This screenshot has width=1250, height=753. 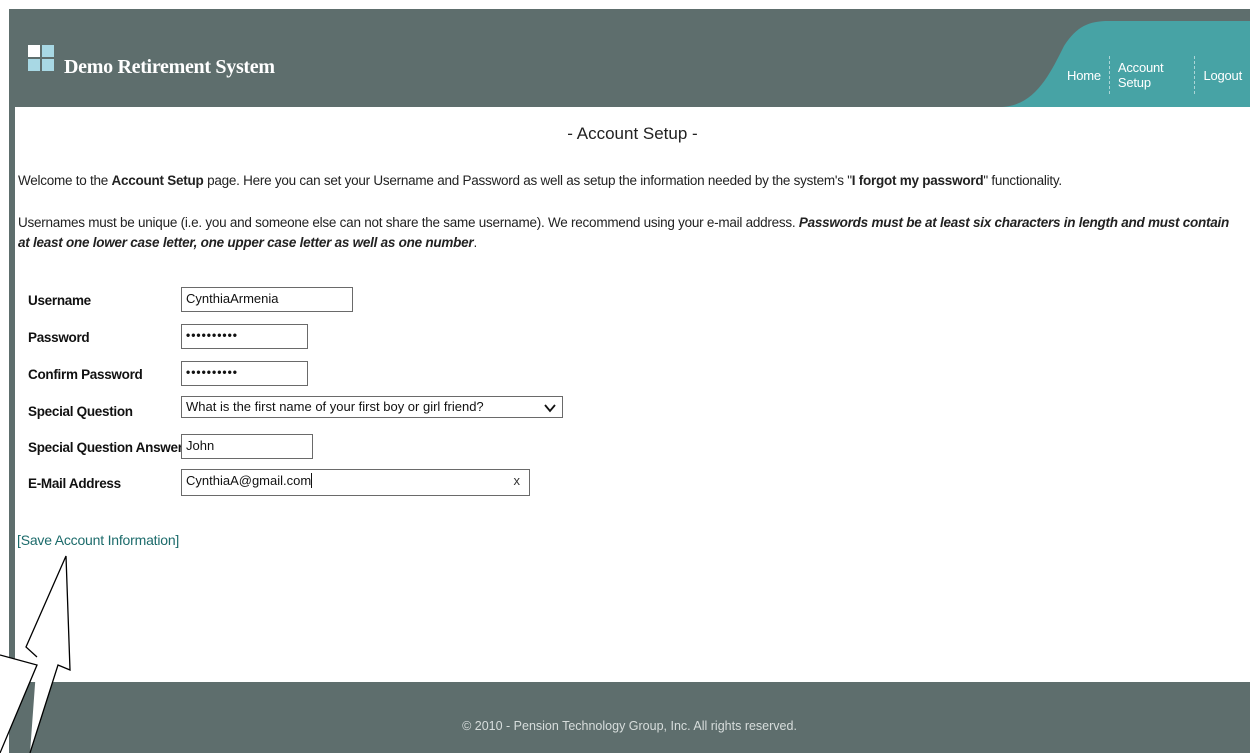 I want to click on page-title: - Account Setup -, so click(x=632, y=133).